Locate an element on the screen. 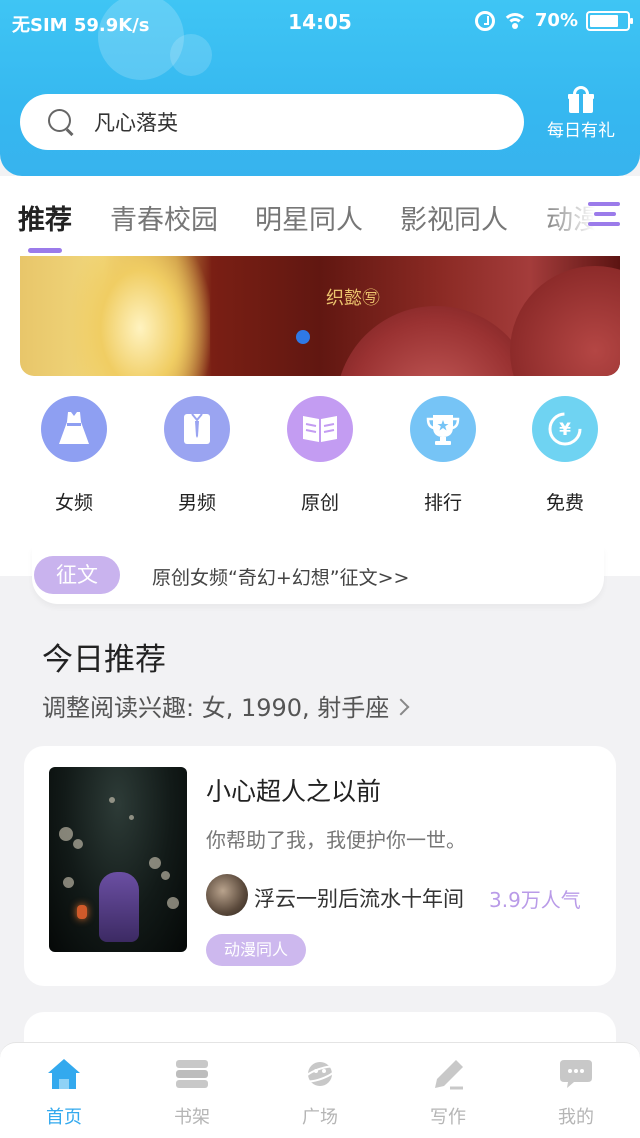 Image resolution: width=640 pixels, height=1138 pixels. bottom-nav: 首页 书架 广场 写作 我的 is located at coordinates (320, 1090).